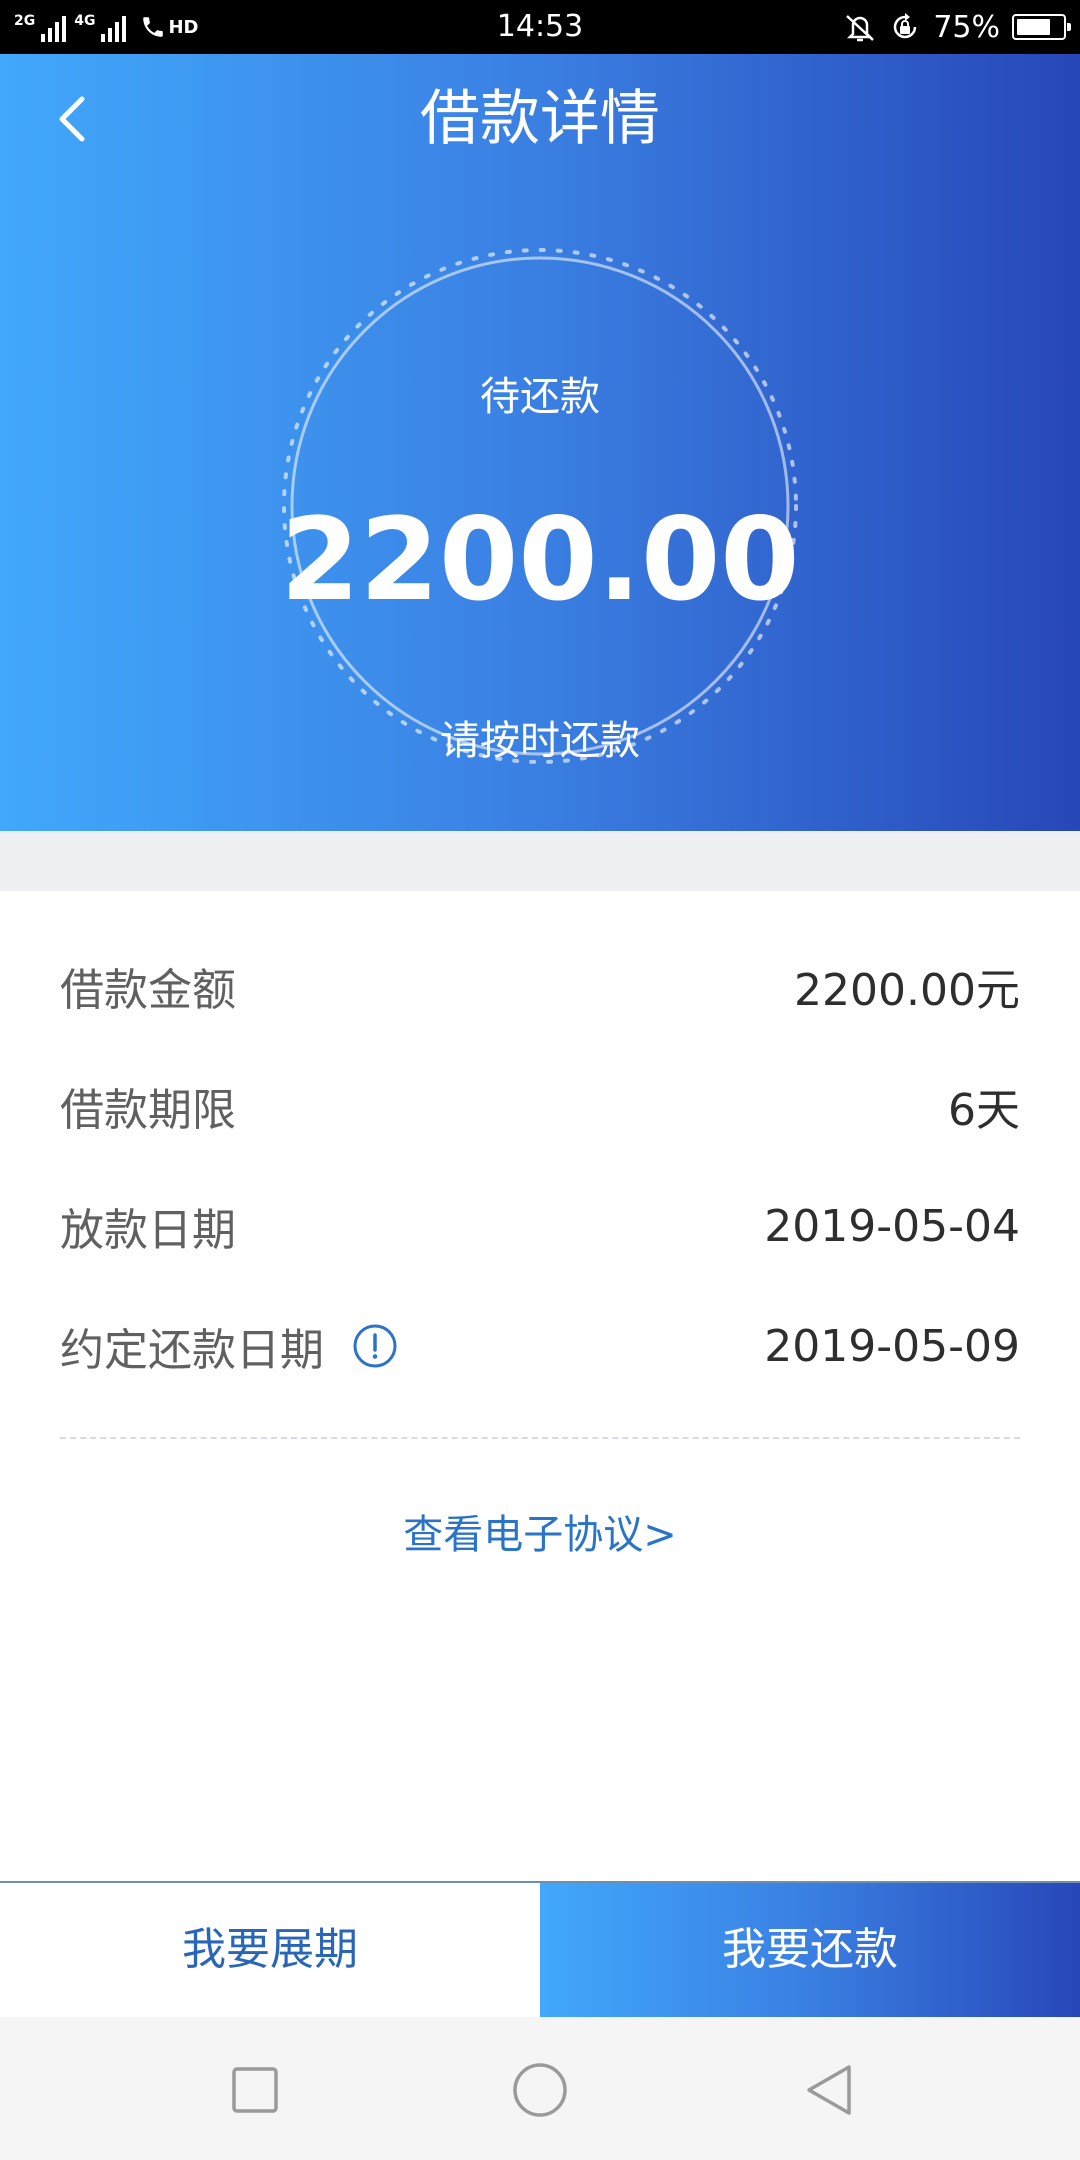  I want to click on page-title: 借款详情, so click(540, 119).